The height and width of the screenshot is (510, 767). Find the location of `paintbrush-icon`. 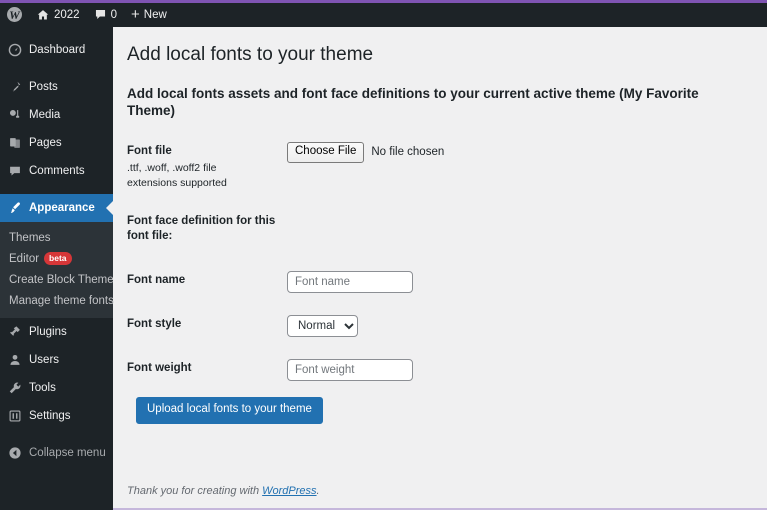

paintbrush-icon is located at coordinates (14, 208).